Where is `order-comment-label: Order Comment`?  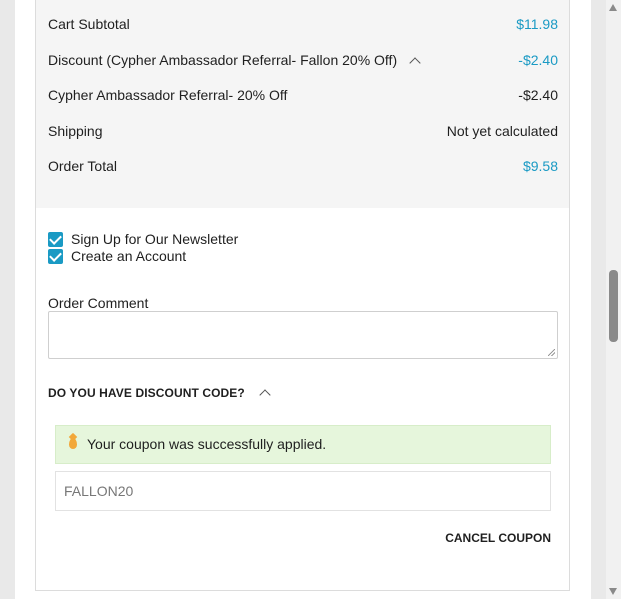 order-comment-label: Order Comment is located at coordinates (98, 303).